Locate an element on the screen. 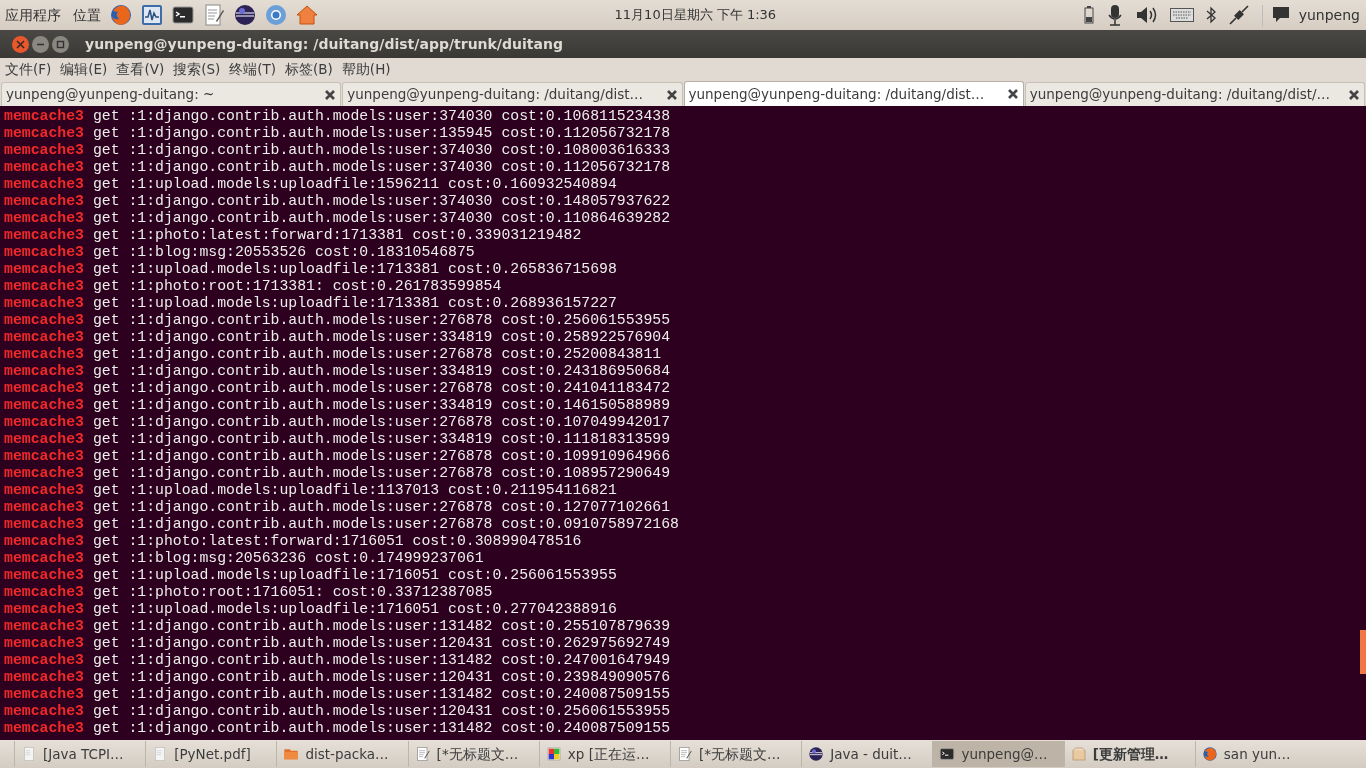 This screenshot has width=1366, height=768. menu-item: 搜索(S) is located at coordinates (197, 69).